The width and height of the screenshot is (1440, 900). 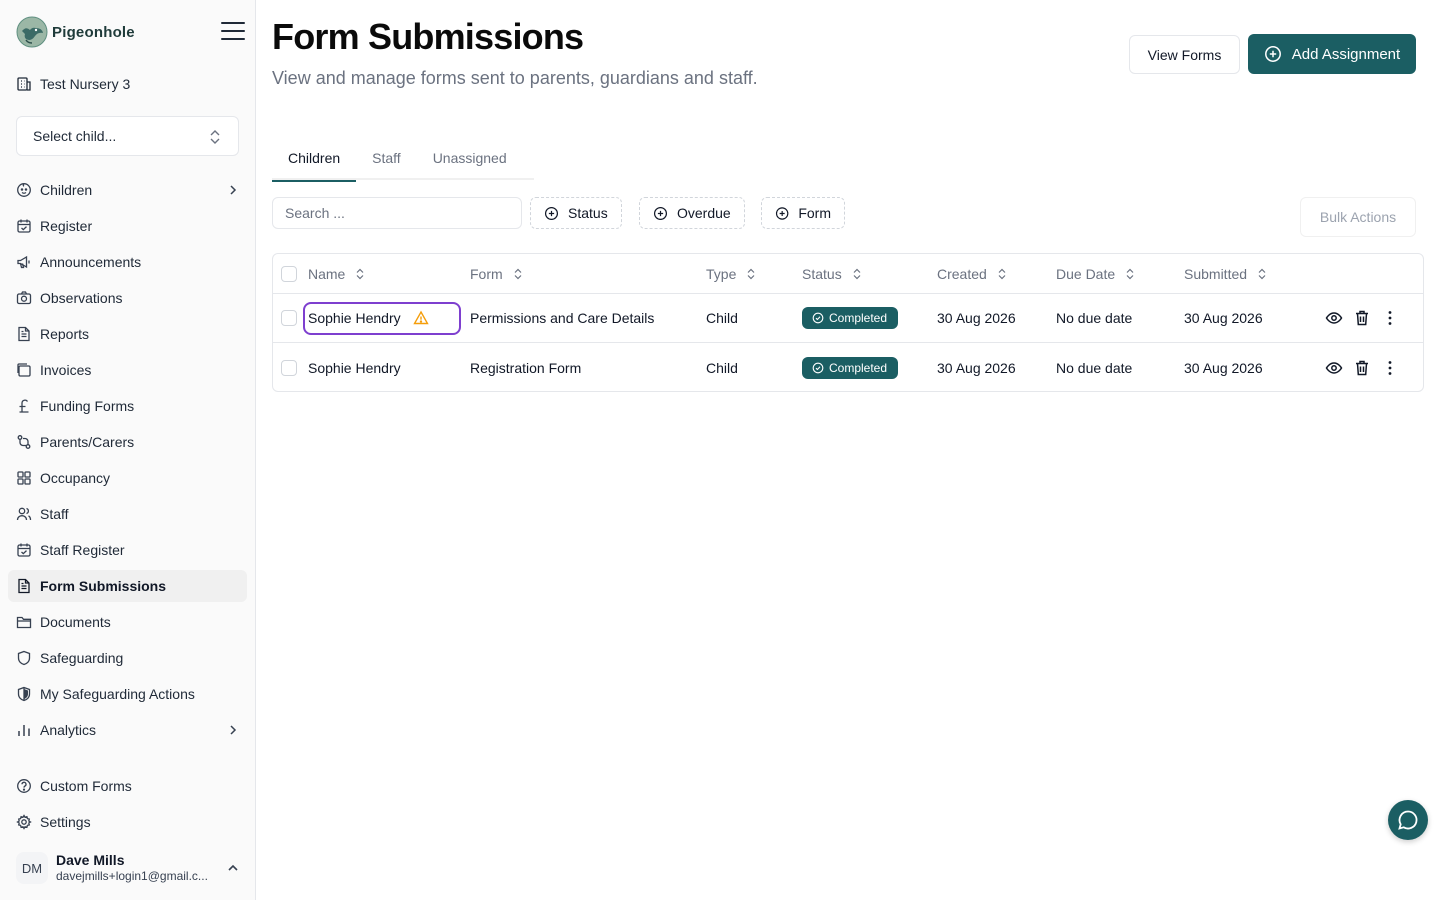 What do you see at coordinates (54, 514) in the screenshot?
I see `sidebar-item-label: Staff` at bounding box center [54, 514].